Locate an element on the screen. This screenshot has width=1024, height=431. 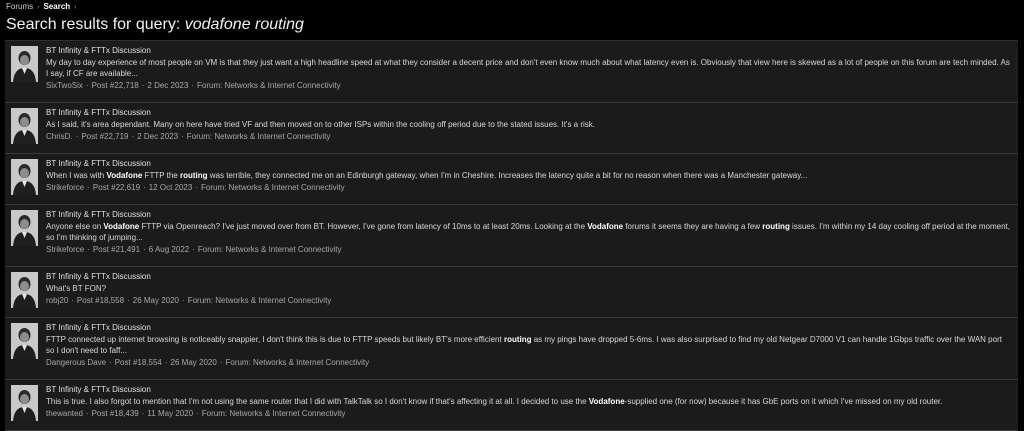
result-author: Dangerous Dave is located at coordinates (76, 362).